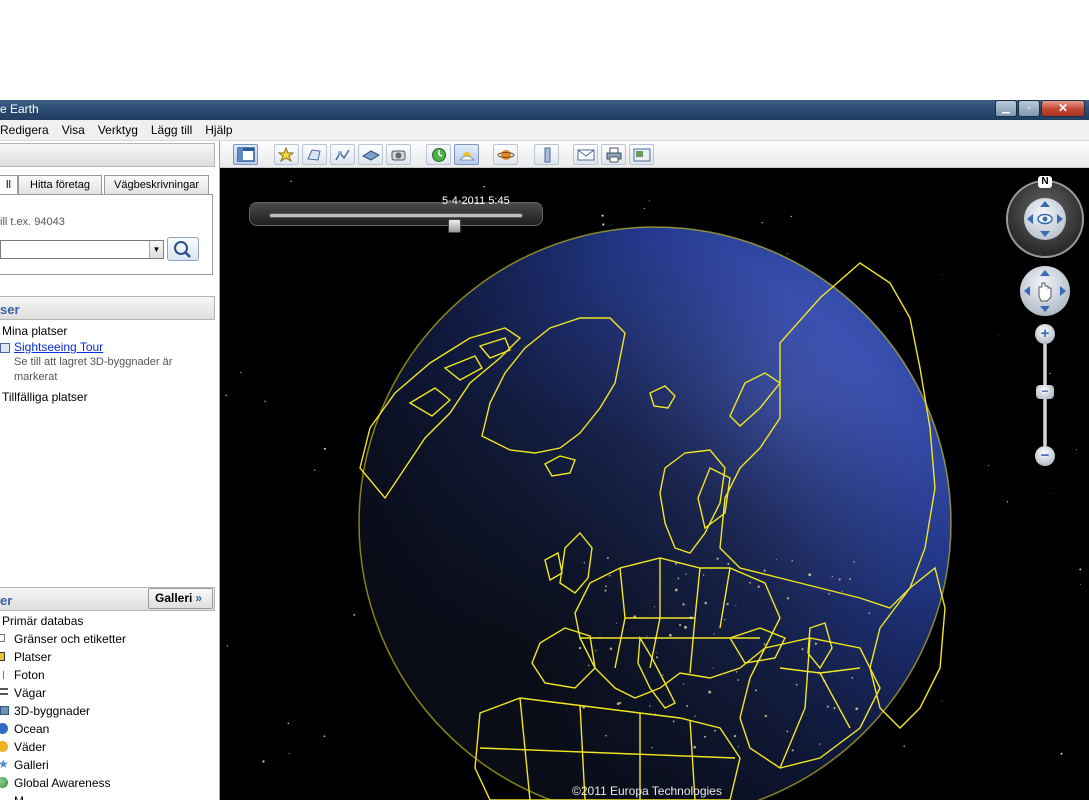 The image size is (1089, 800). Describe the element at coordinates (4, 746) in the screenshot. I see `weather-icon` at that location.